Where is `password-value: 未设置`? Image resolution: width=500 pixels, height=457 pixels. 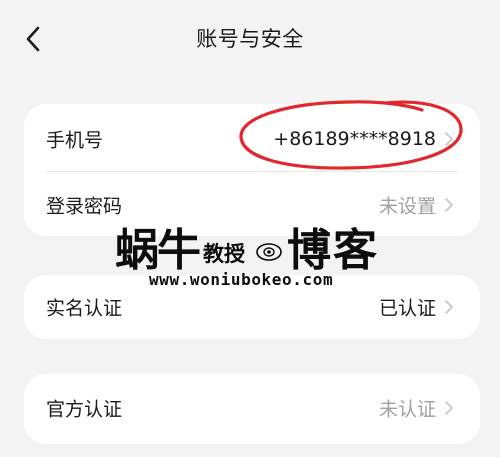
password-value: 未设置 is located at coordinates (407, 206).